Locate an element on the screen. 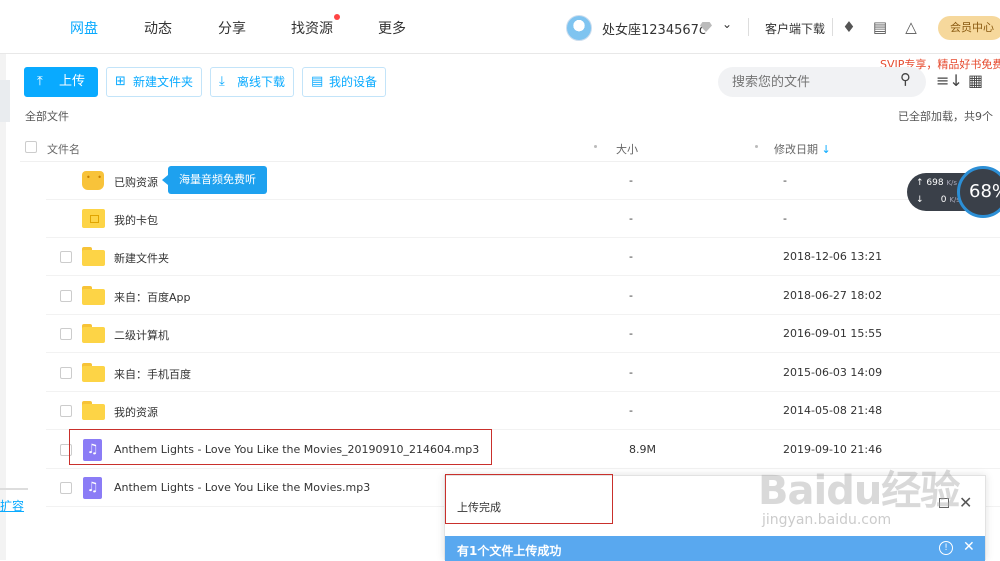 The width and height of the screenshot is (1000, 561). sort-icon: ≡↓ is located at coordinates (949, 80).